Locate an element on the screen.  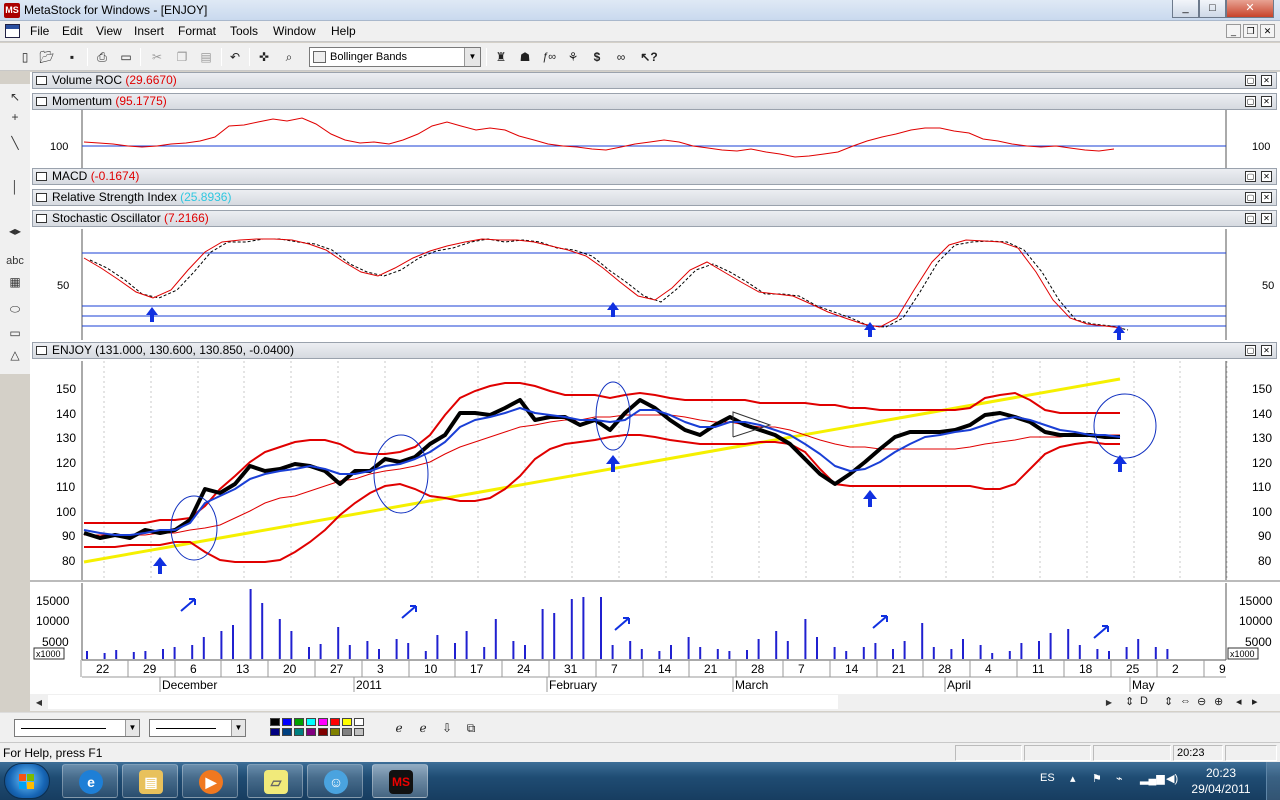
crosshair-icon: ✜ is located at coordinates (264, 57).